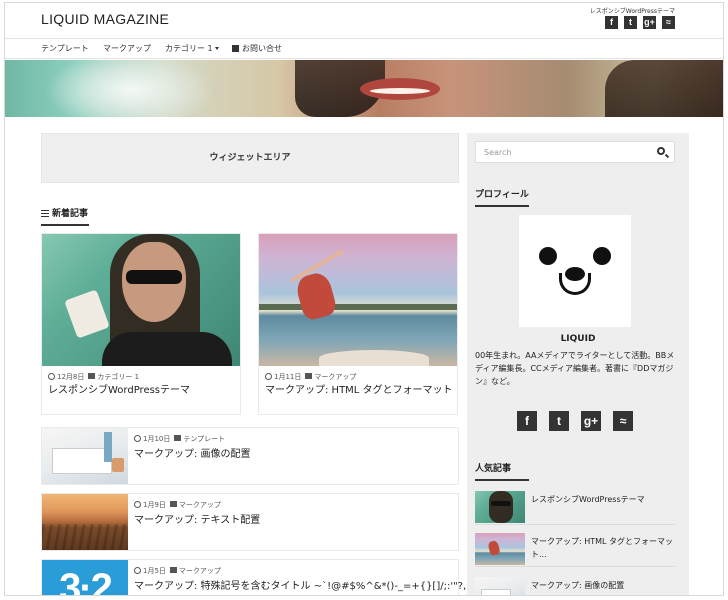 The height and width of the screenshot is (600, 728). I want to click on nav-item-markup: マークアップ, so click(127, 48).